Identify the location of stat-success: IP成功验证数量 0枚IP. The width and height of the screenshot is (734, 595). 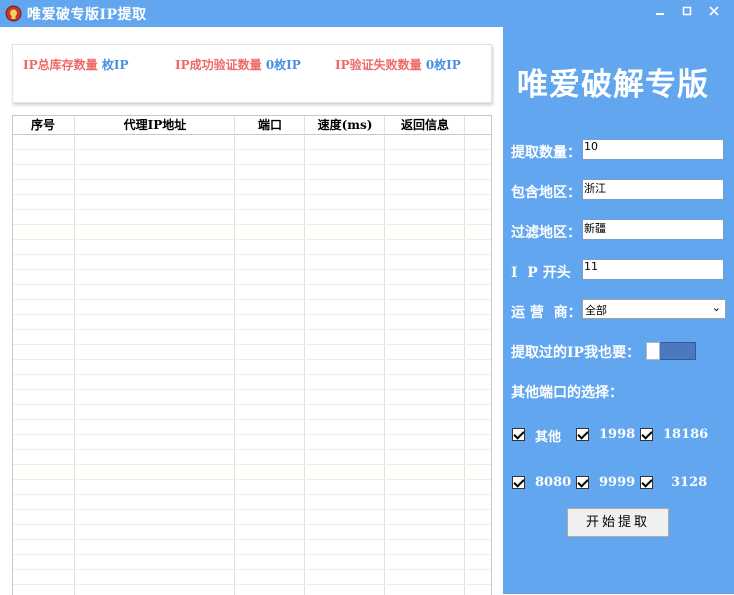
(238, 64).